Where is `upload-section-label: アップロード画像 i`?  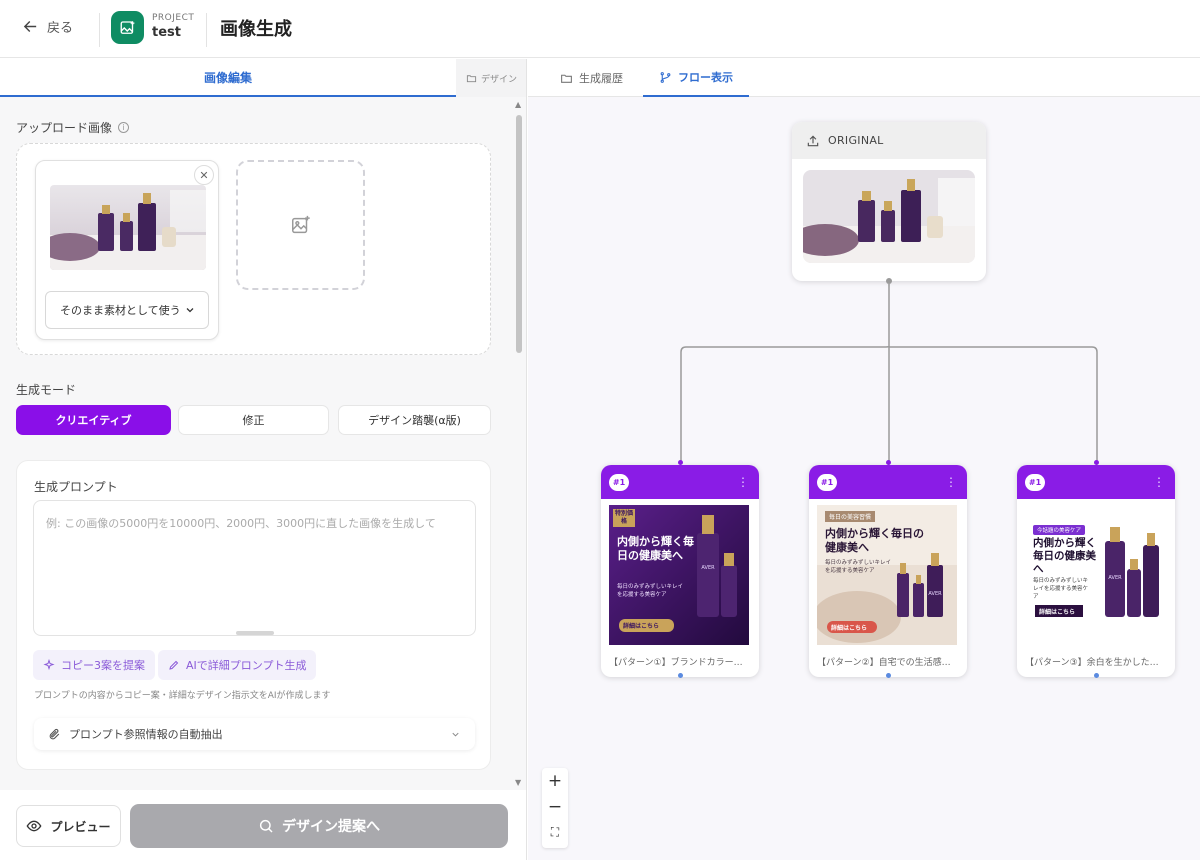 upload-section-label: アップロード画像 i is located at coordinates (73, 127).